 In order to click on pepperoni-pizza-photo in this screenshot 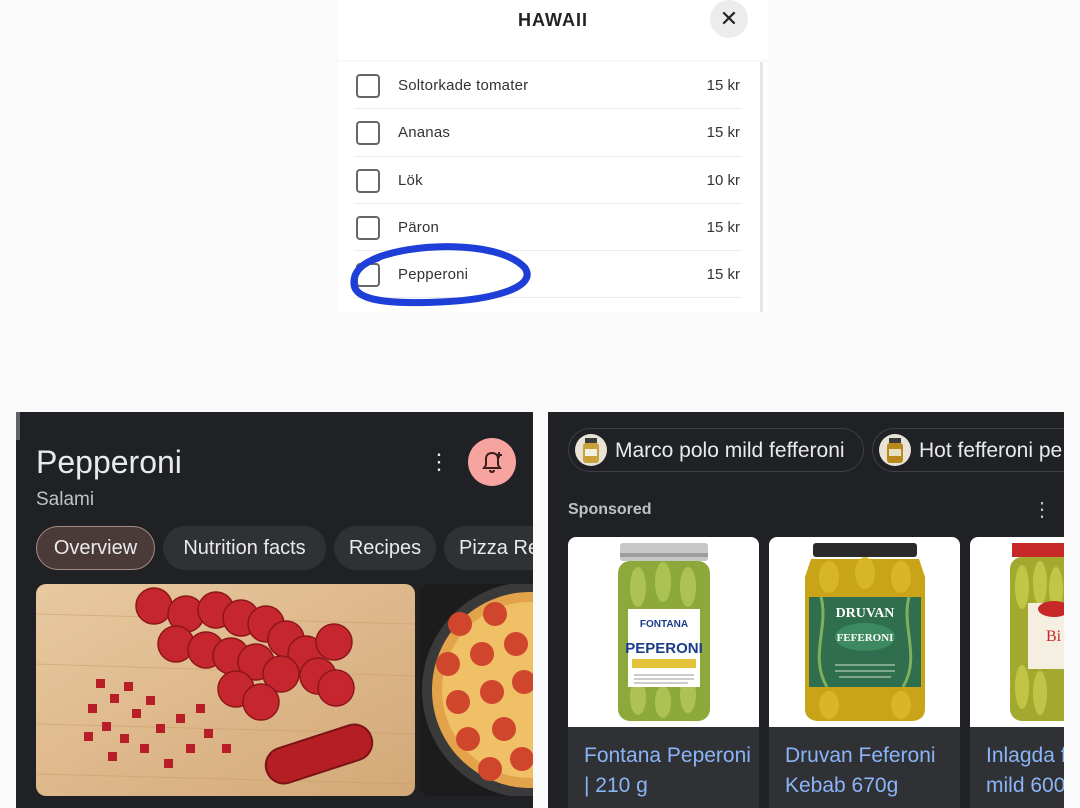, I will do `click(476, 690)`.